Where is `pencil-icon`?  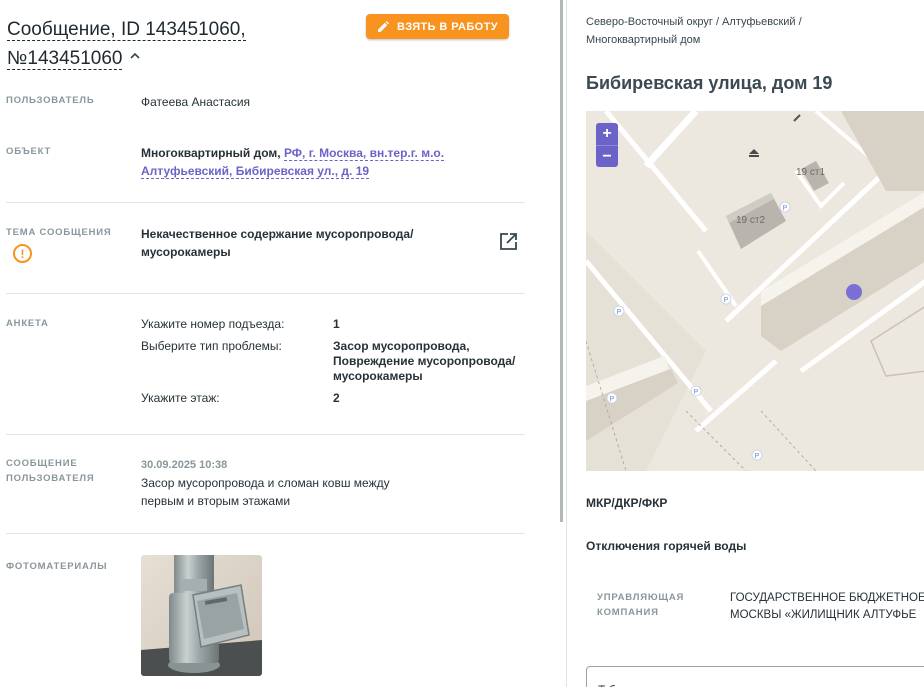 pencil-icon is located at coordinates (384, 26).